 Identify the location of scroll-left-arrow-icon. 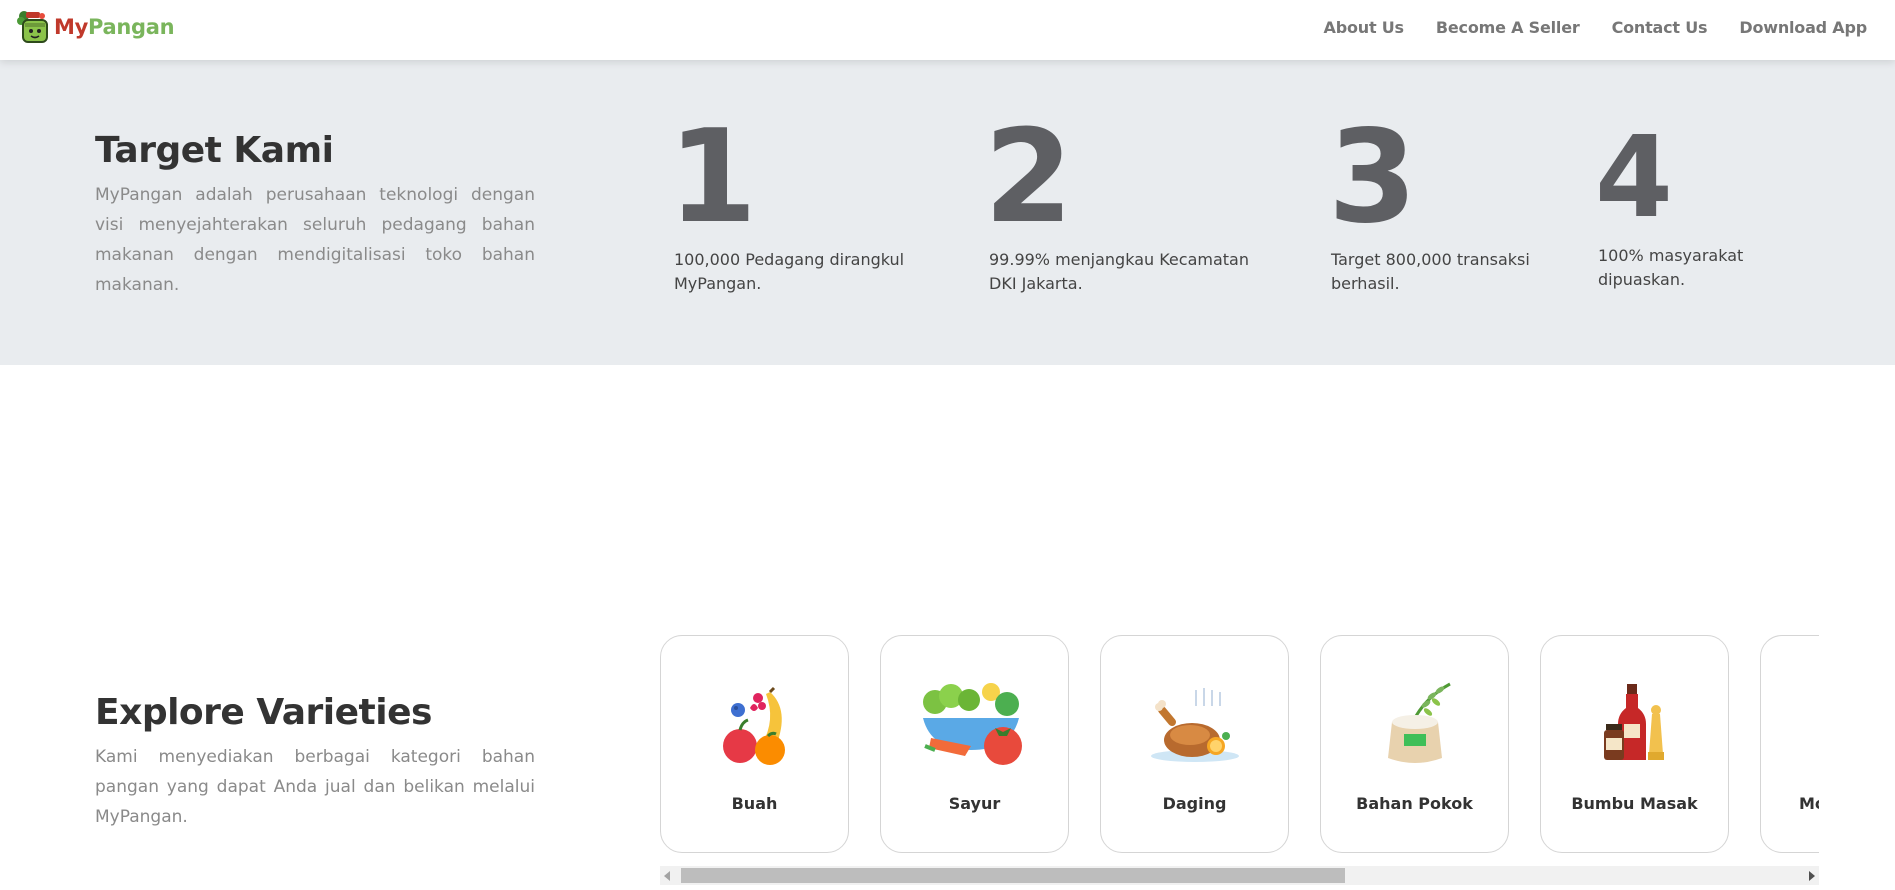
(667, 876).